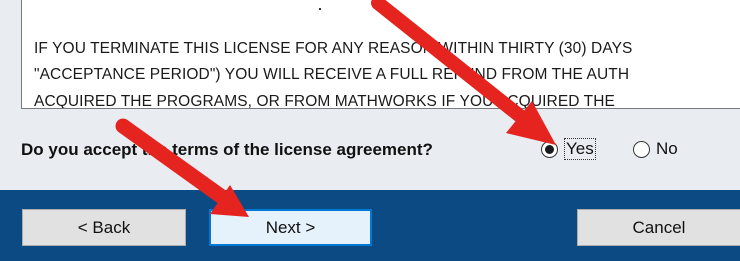  I want to click on yes-radio-button, so click(549, 149).